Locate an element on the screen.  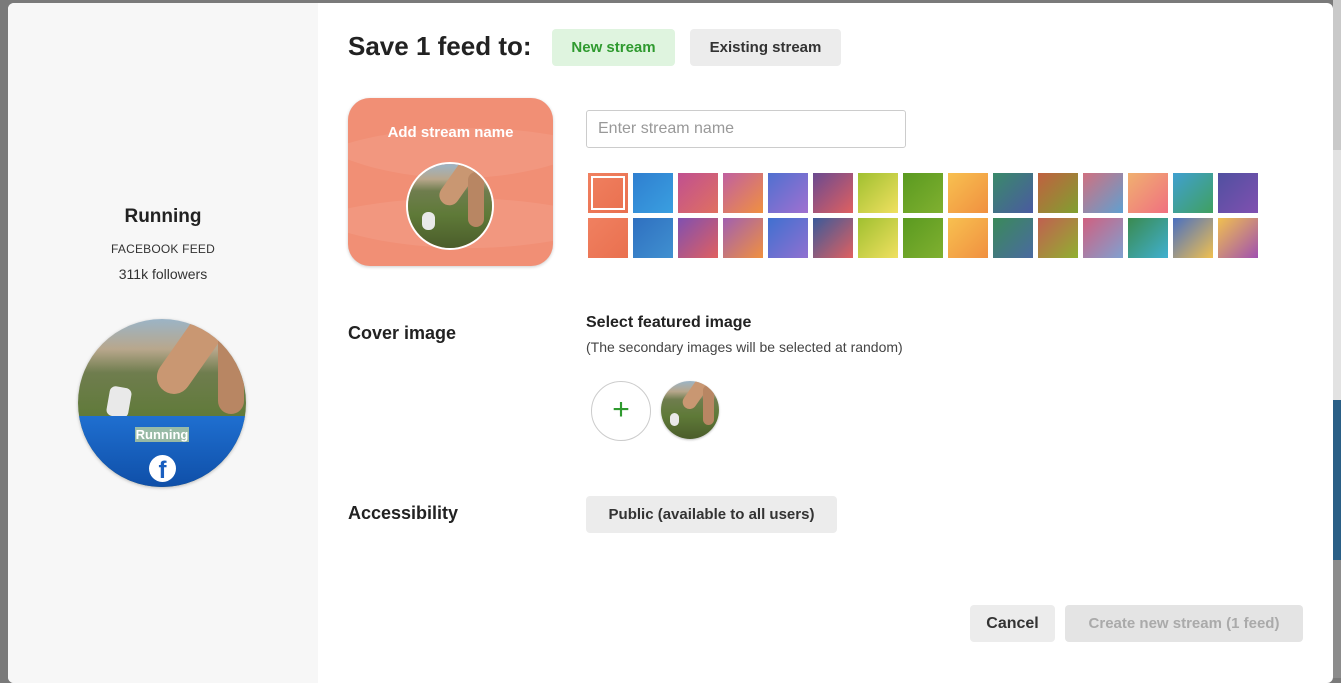
tab-existing-stream: Existing stream is located at coordinates (765, 47).